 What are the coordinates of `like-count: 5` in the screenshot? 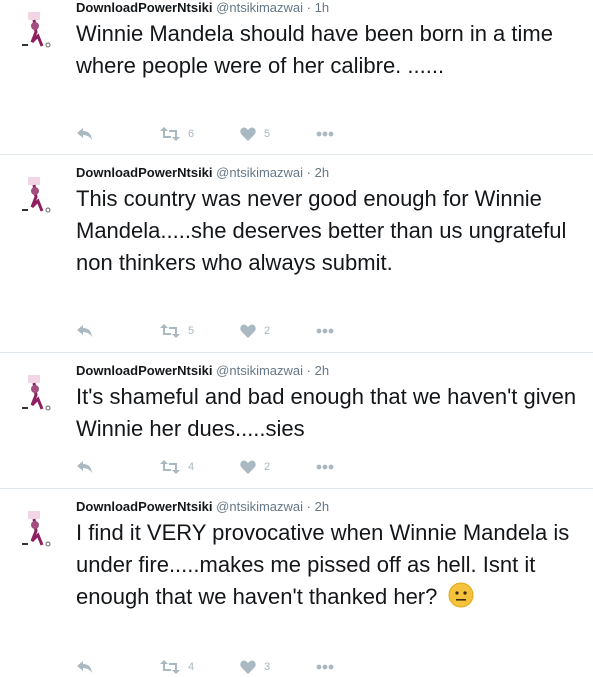 It's located at (267, 134).